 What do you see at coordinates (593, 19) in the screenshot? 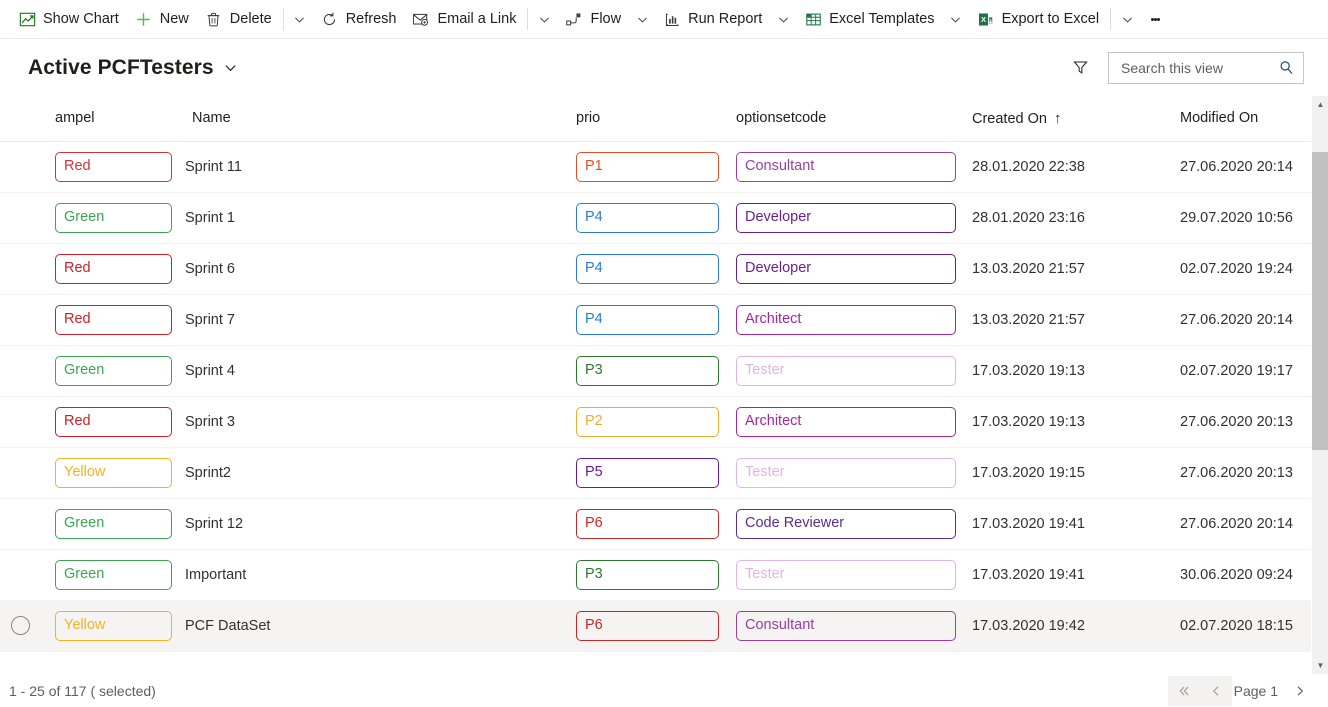
I see `command-flow: Flow` at bounding box center [593, 19].